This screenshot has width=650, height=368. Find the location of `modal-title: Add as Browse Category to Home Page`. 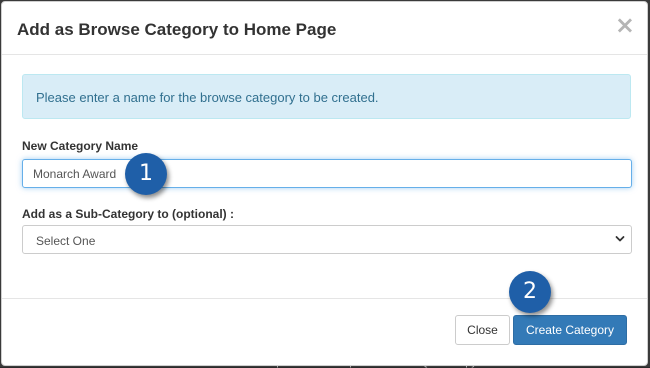

modal-title: Add as Browse Category to Home Page is located at coordinates (177, 29).